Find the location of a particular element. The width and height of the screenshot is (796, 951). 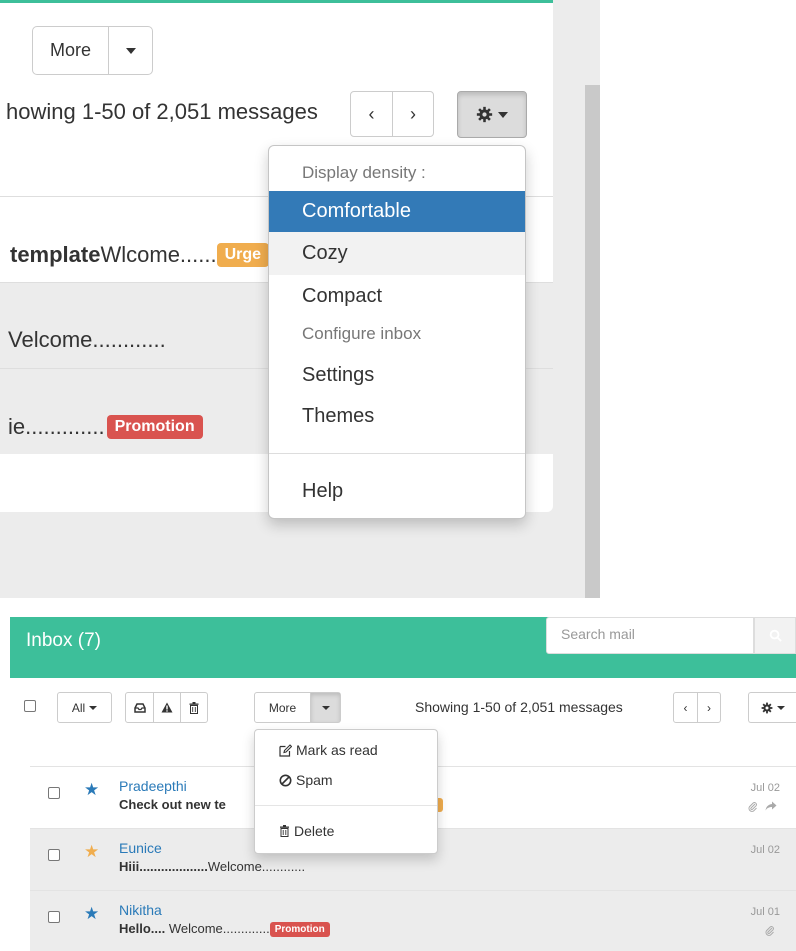

card-accent-bar is located at coordinates (276, 1).